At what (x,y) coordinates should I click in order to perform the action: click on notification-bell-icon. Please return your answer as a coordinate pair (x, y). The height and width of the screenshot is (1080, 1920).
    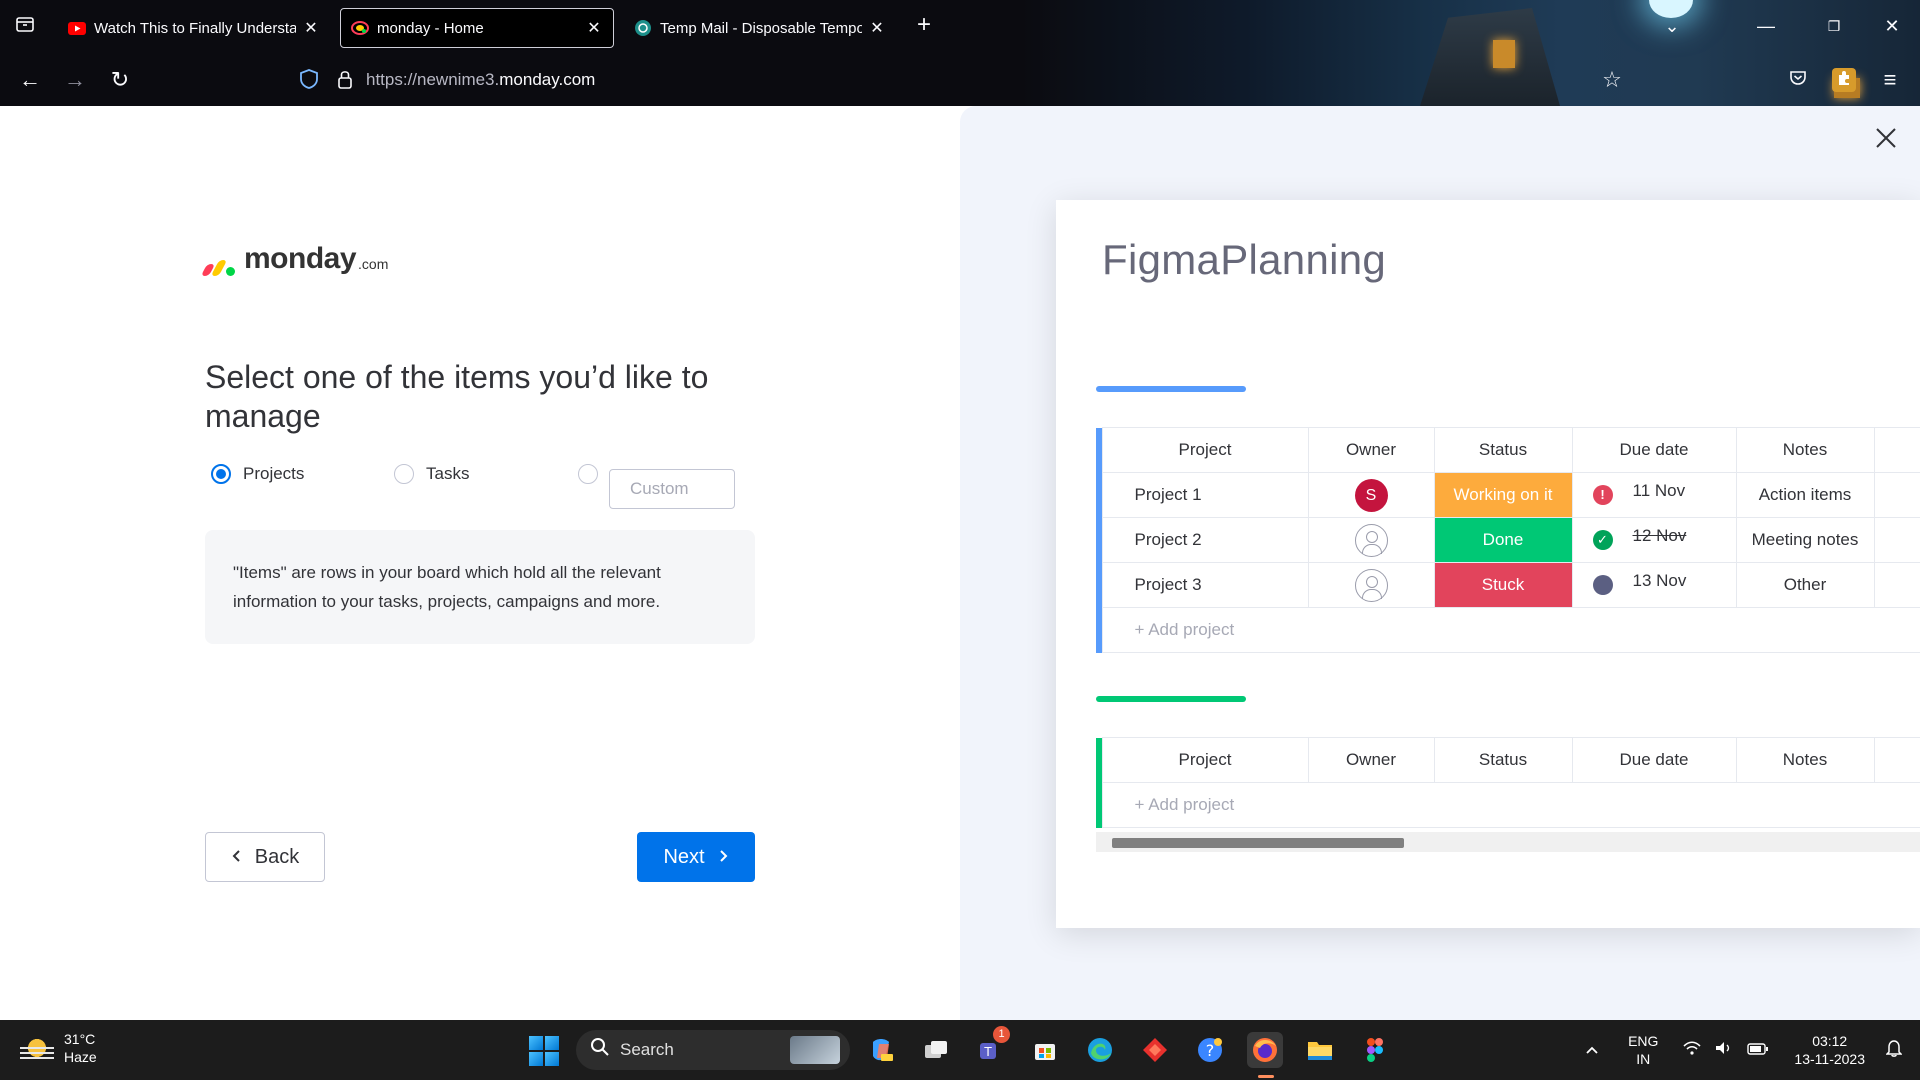
    Looking at the image, I should click on (1894, 1050).